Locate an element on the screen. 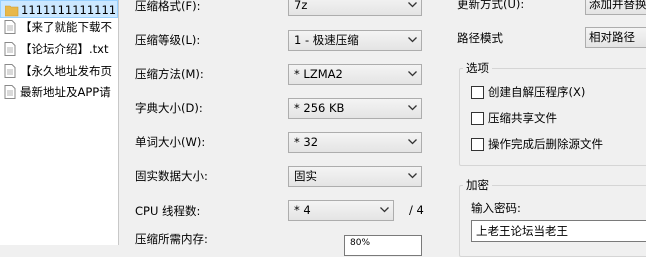 The height and width of the screenshot is (257, 646). word-value: * 32 is located at coordinates (306, 142).